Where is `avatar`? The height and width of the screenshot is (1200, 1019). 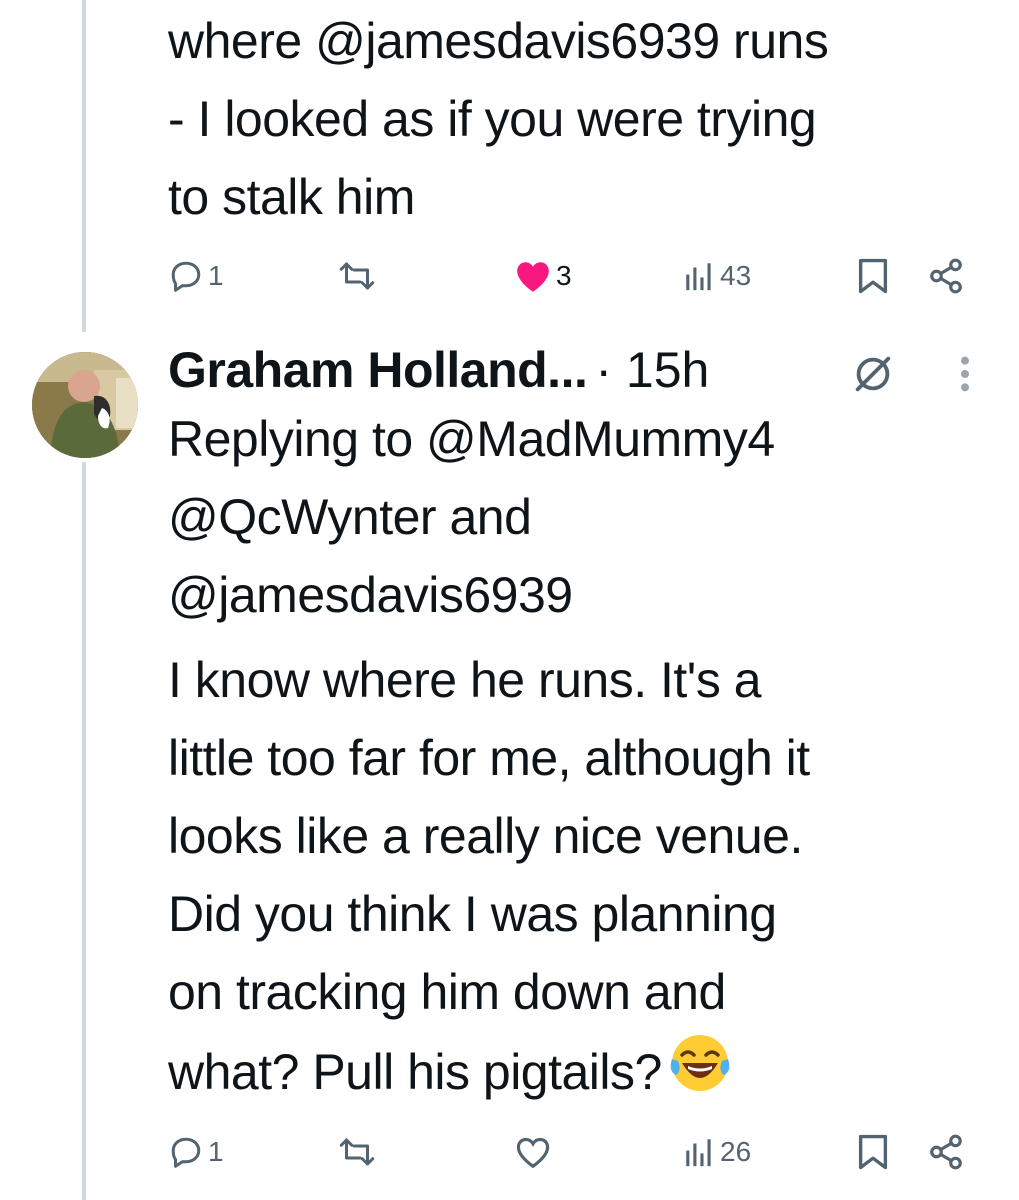
avatar is located at coordinates (85, 405).